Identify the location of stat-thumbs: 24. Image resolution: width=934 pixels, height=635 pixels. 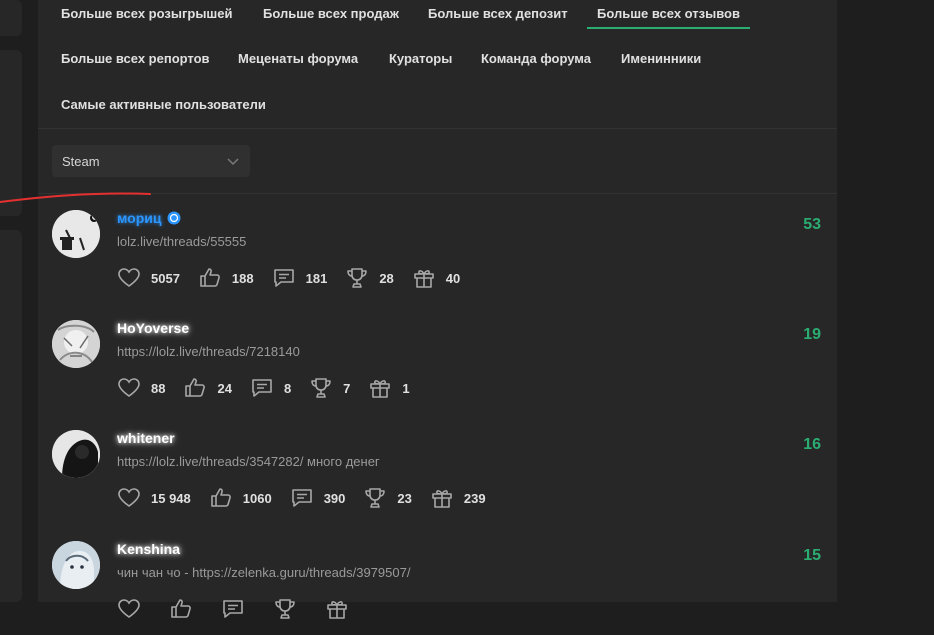
(207, 388).